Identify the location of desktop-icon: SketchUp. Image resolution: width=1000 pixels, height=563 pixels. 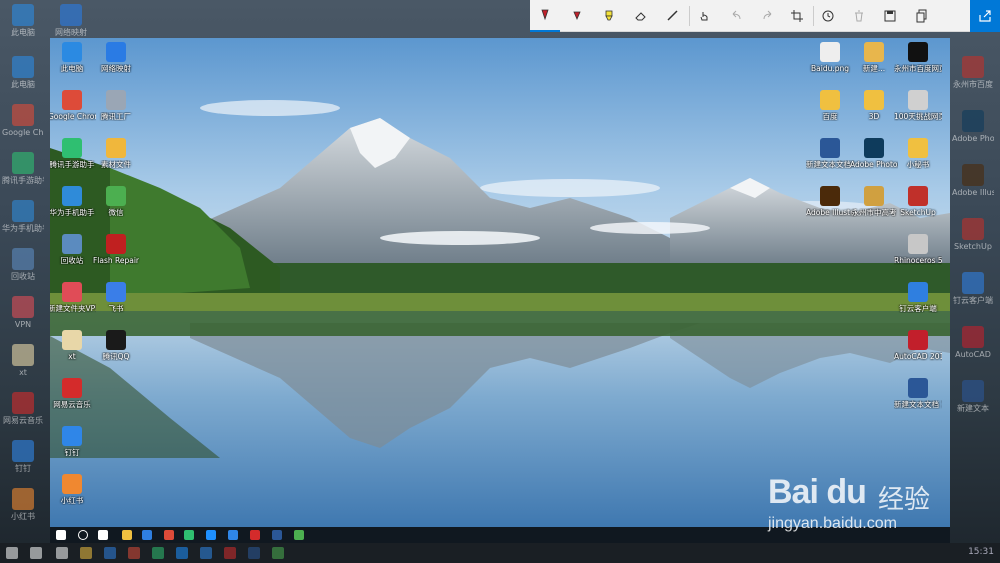
(918, 201).